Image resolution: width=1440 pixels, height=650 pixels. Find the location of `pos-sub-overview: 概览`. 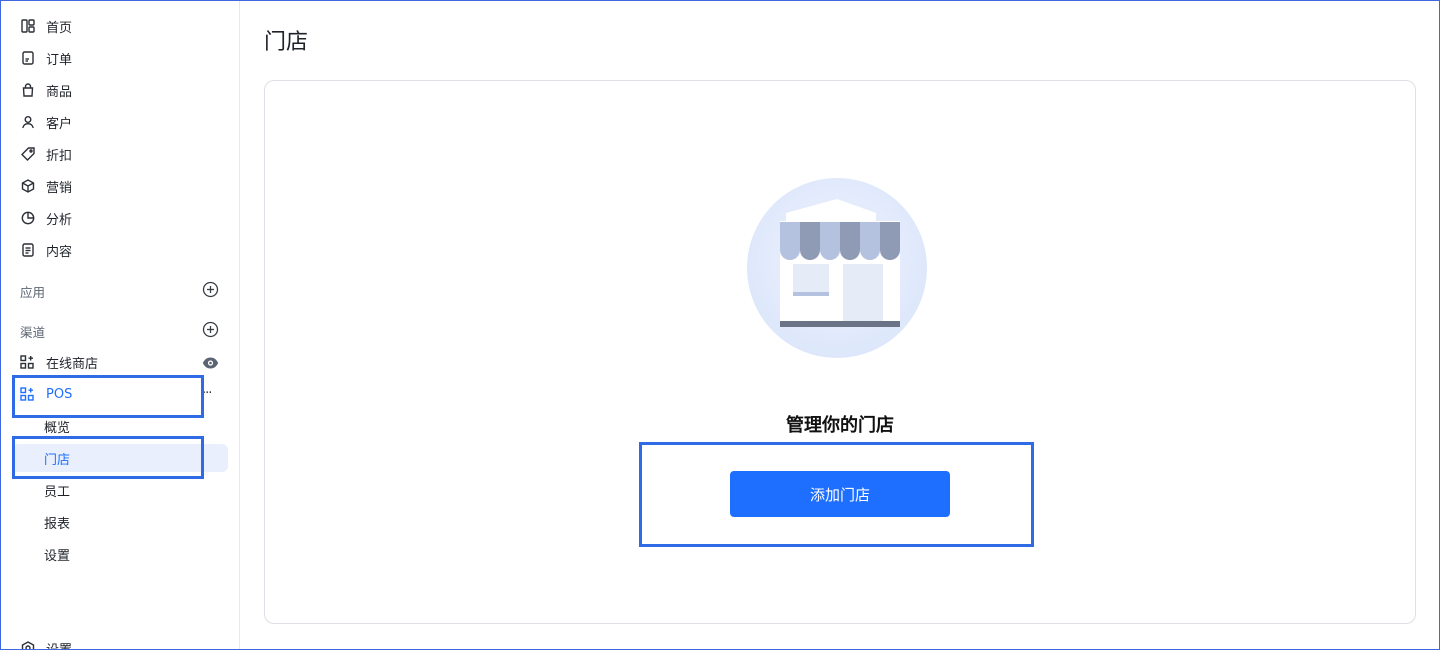

pos-sub-overview: 概览 is located at coordinates (120, 426).